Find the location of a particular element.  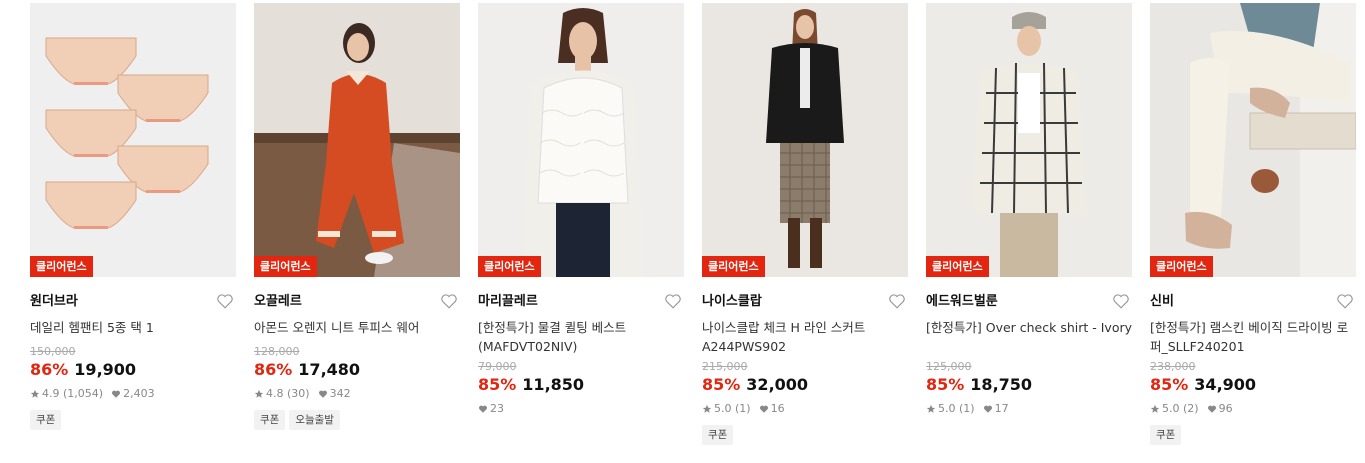

sale-price: 11,850 is located at coordinates (553, 384).